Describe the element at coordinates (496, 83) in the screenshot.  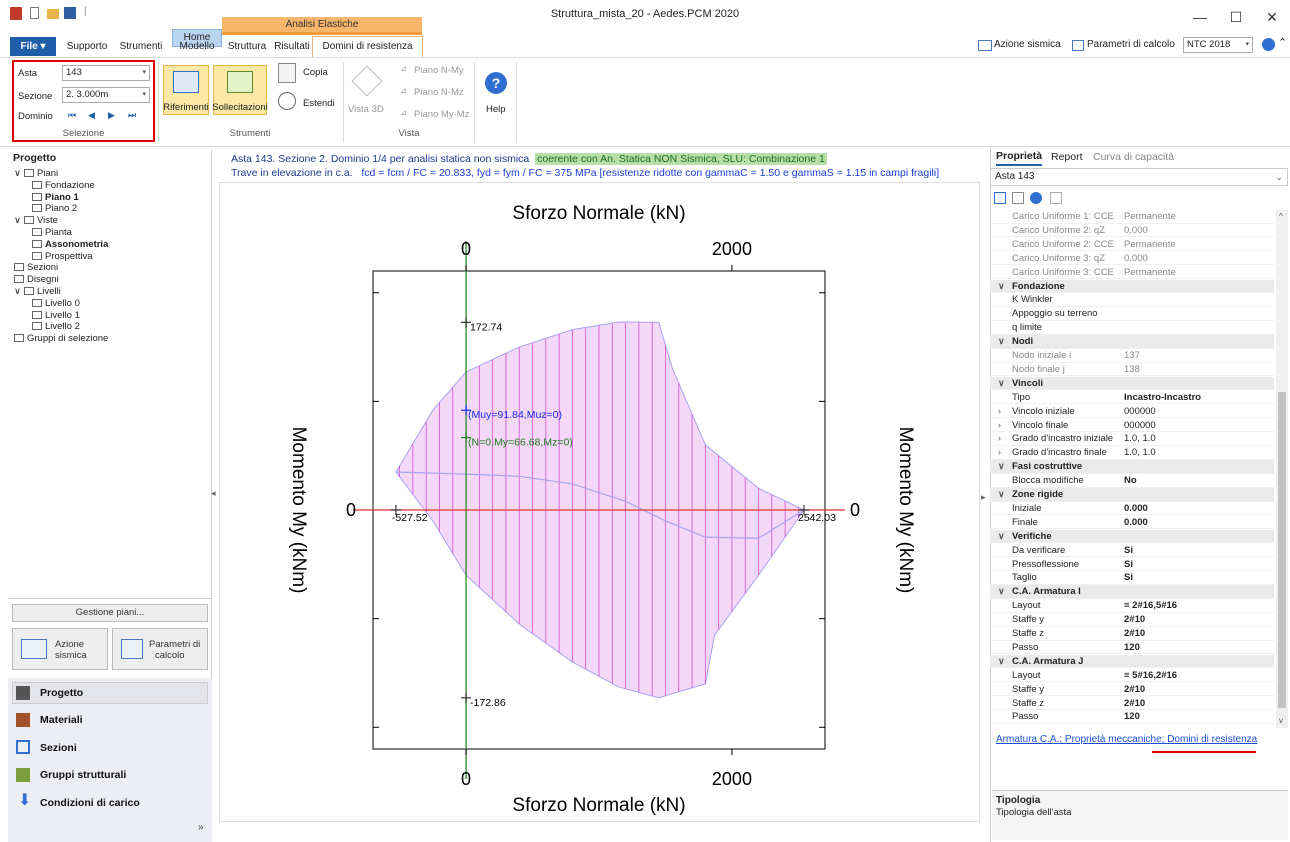
I see `help-icon: ?` at that location.